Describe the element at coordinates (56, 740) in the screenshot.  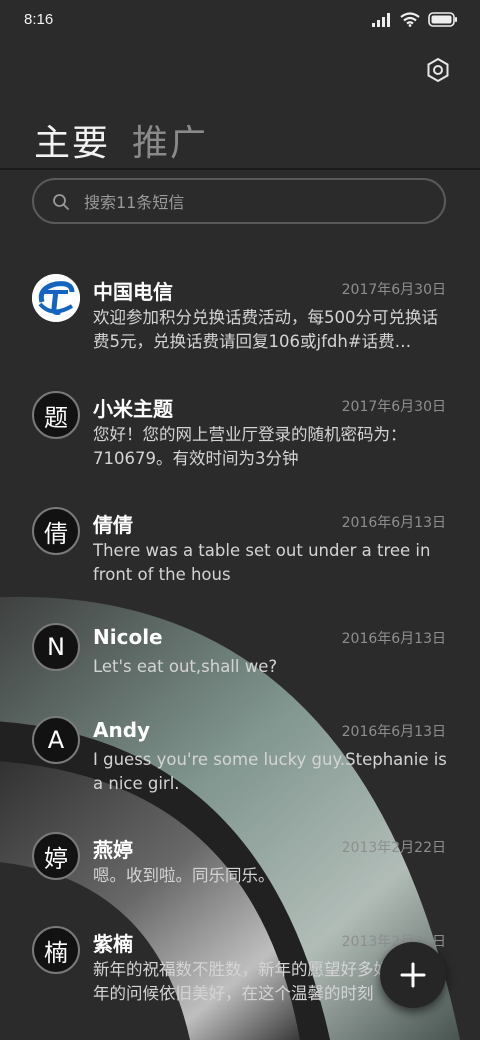
I see `avatar: A` at that location.